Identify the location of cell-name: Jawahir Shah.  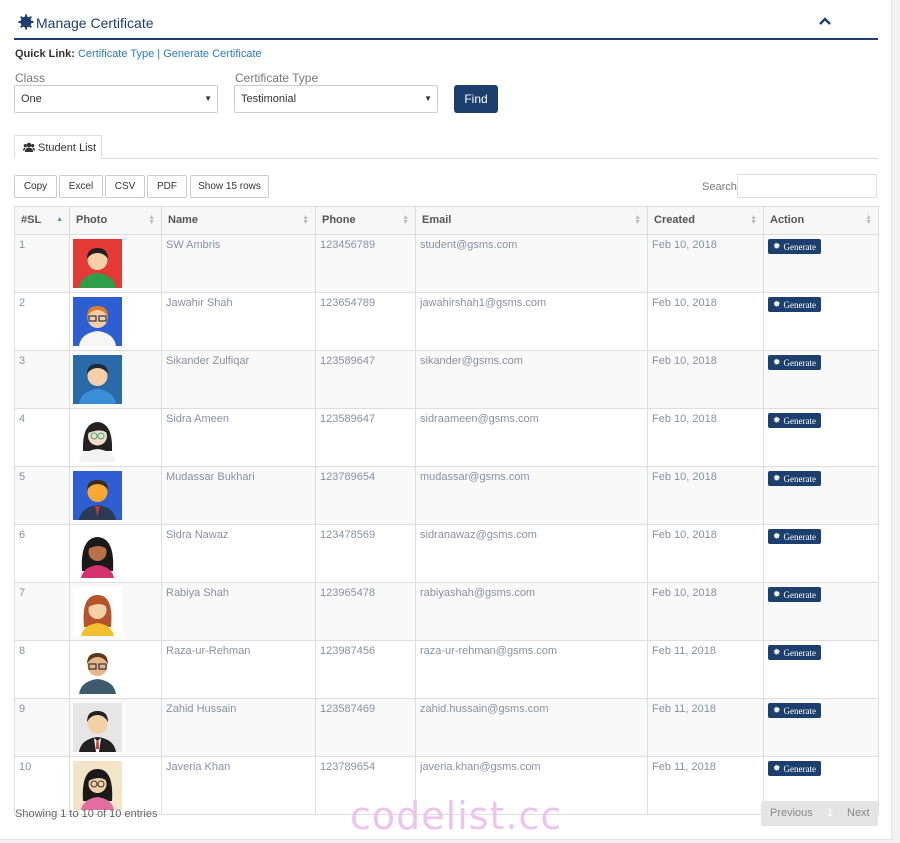
(238, 321).